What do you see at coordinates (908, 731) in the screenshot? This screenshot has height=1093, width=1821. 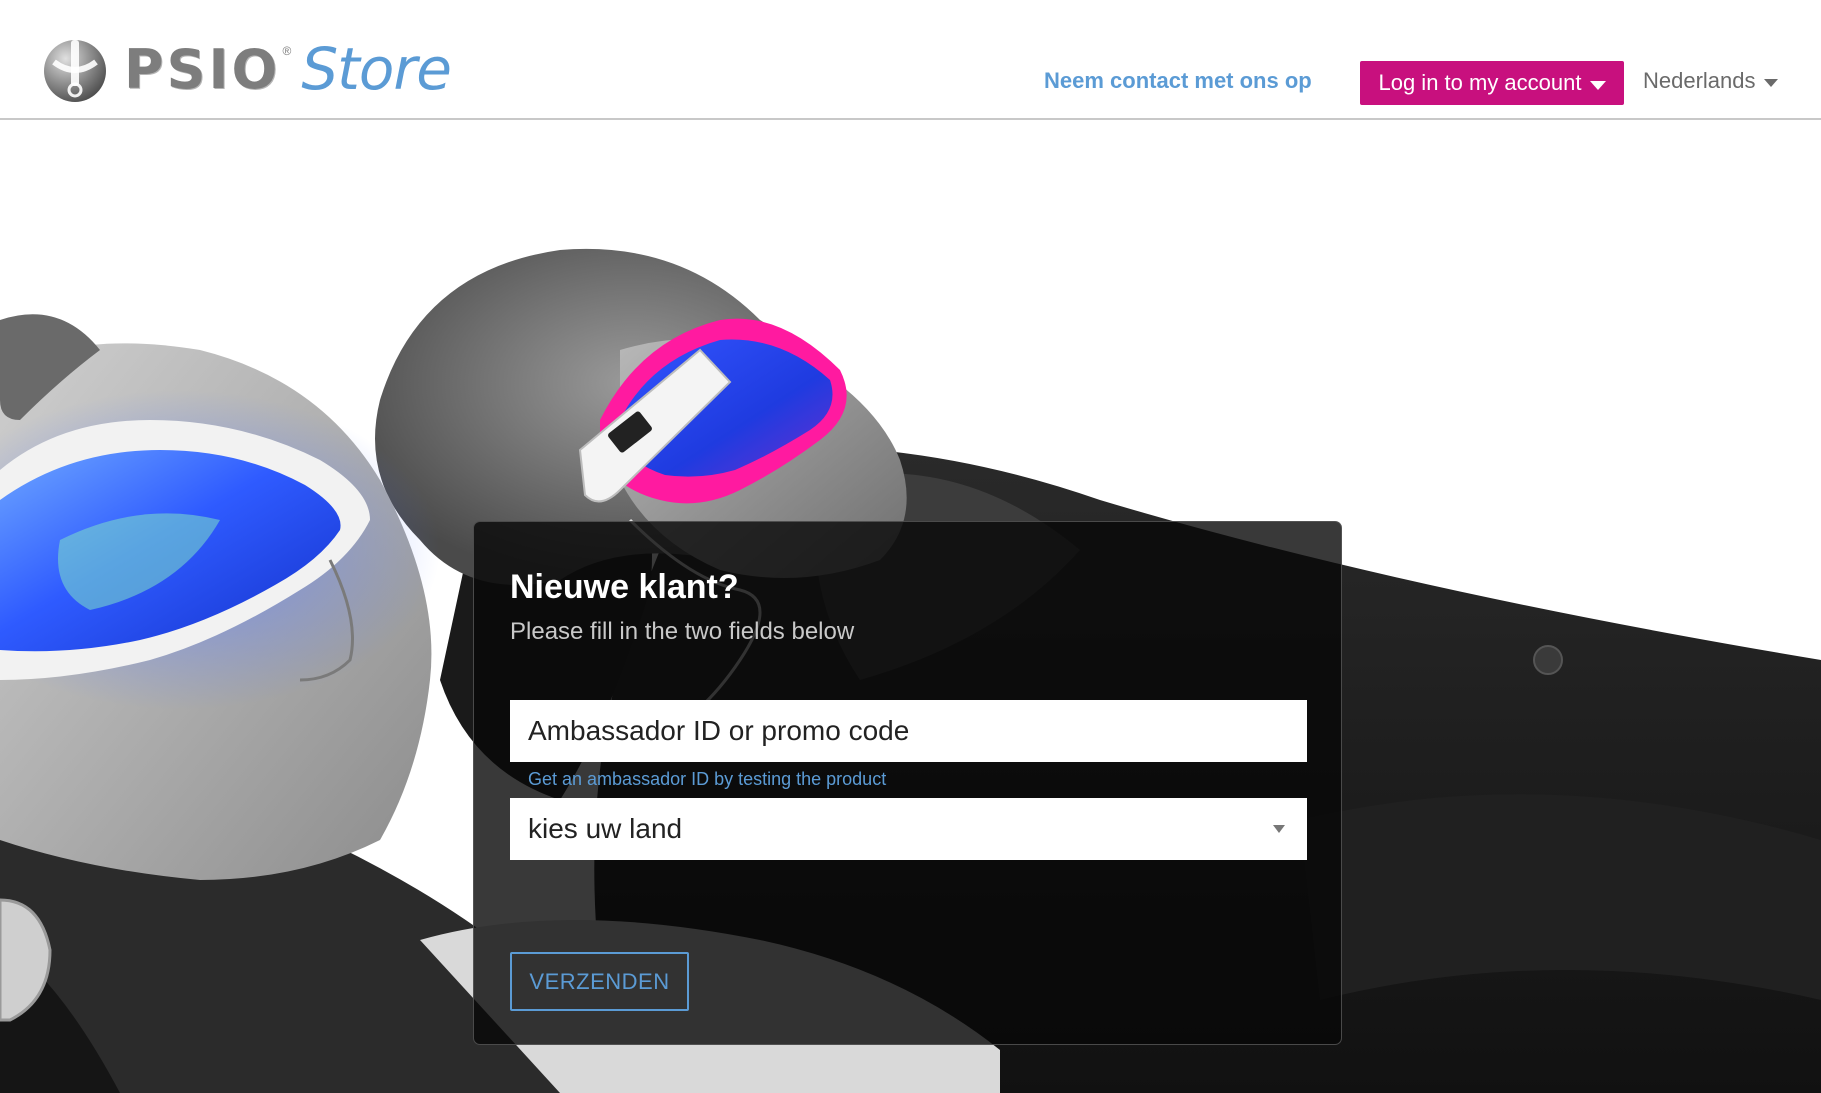 I see `promo-code-input` at bounding box center [908, 731].